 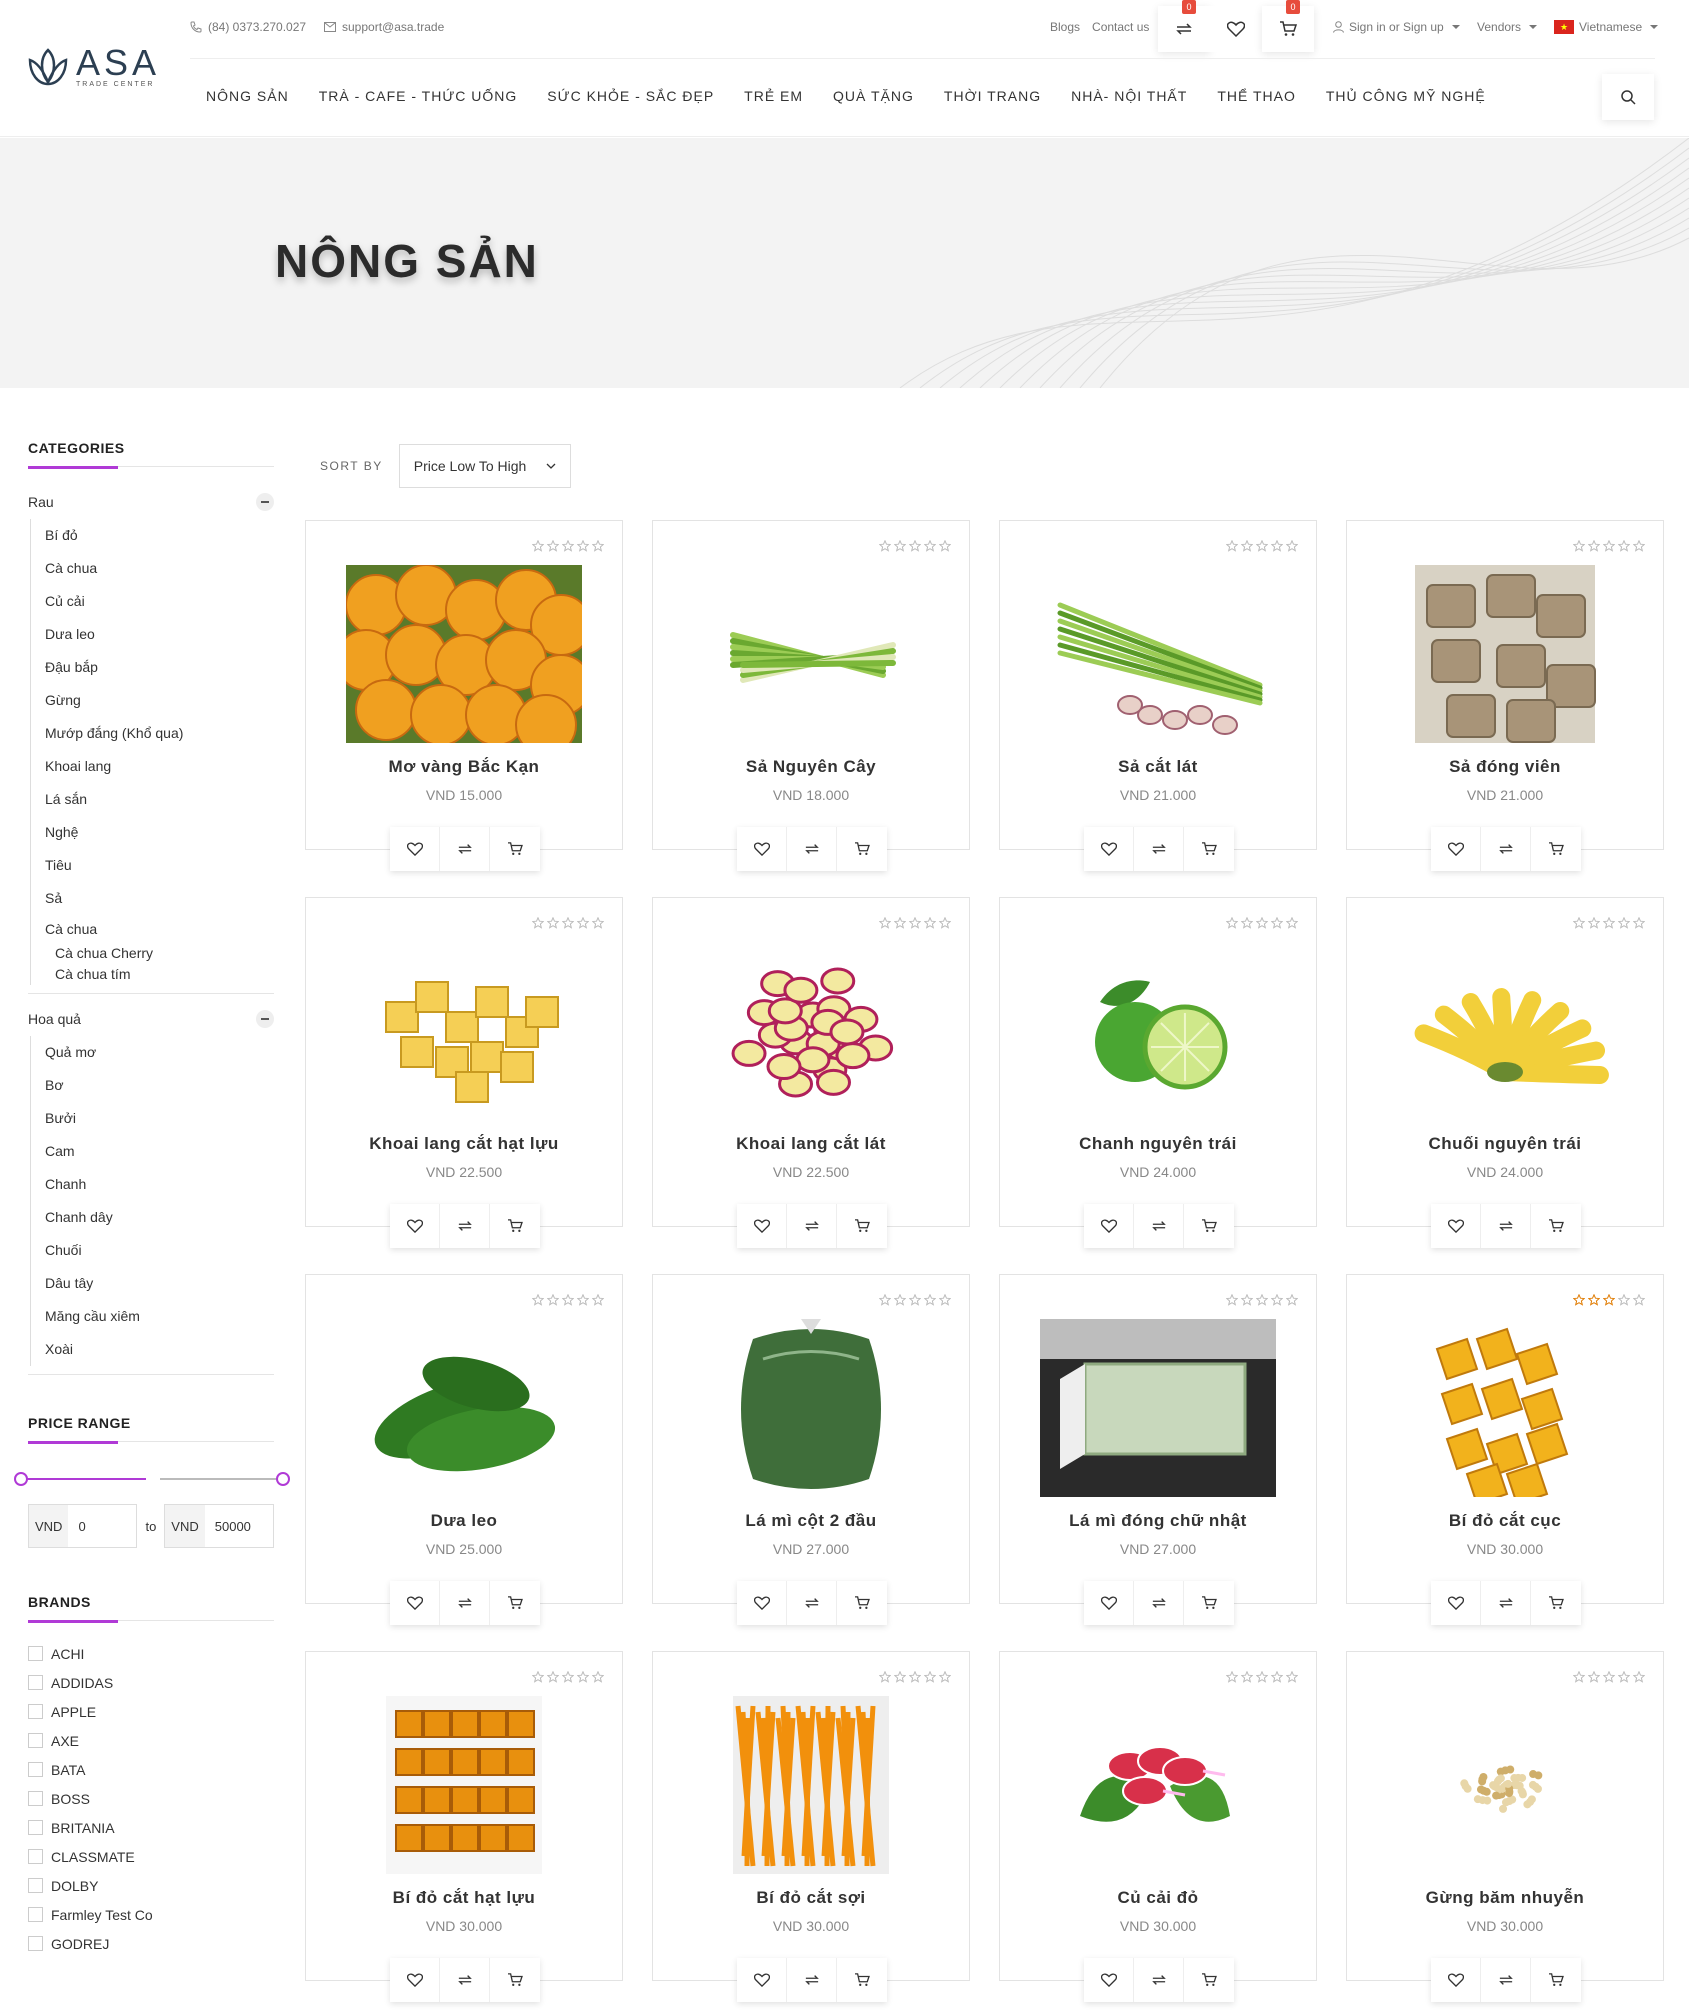 What do you see at coordinates (151, 1827) in the screenshot?
I see `brand-item: BRITANIA` at bounding box center [151, 1827].